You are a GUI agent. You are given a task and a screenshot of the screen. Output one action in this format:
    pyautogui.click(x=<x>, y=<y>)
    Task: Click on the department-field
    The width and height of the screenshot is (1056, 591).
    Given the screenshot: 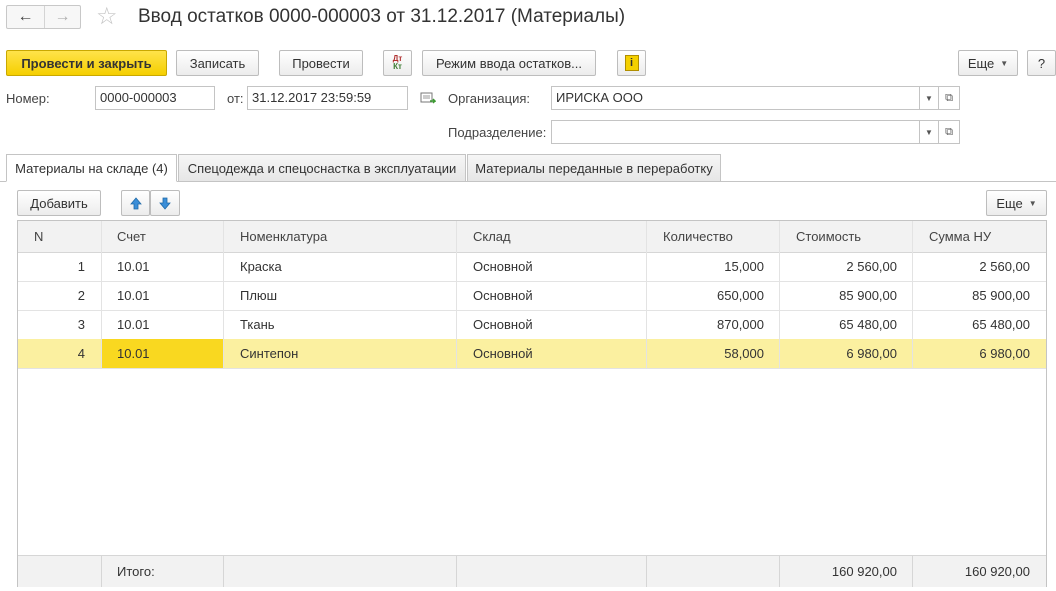 What is the action you would take?
    pyautogui.click(x=735, y=132)
    